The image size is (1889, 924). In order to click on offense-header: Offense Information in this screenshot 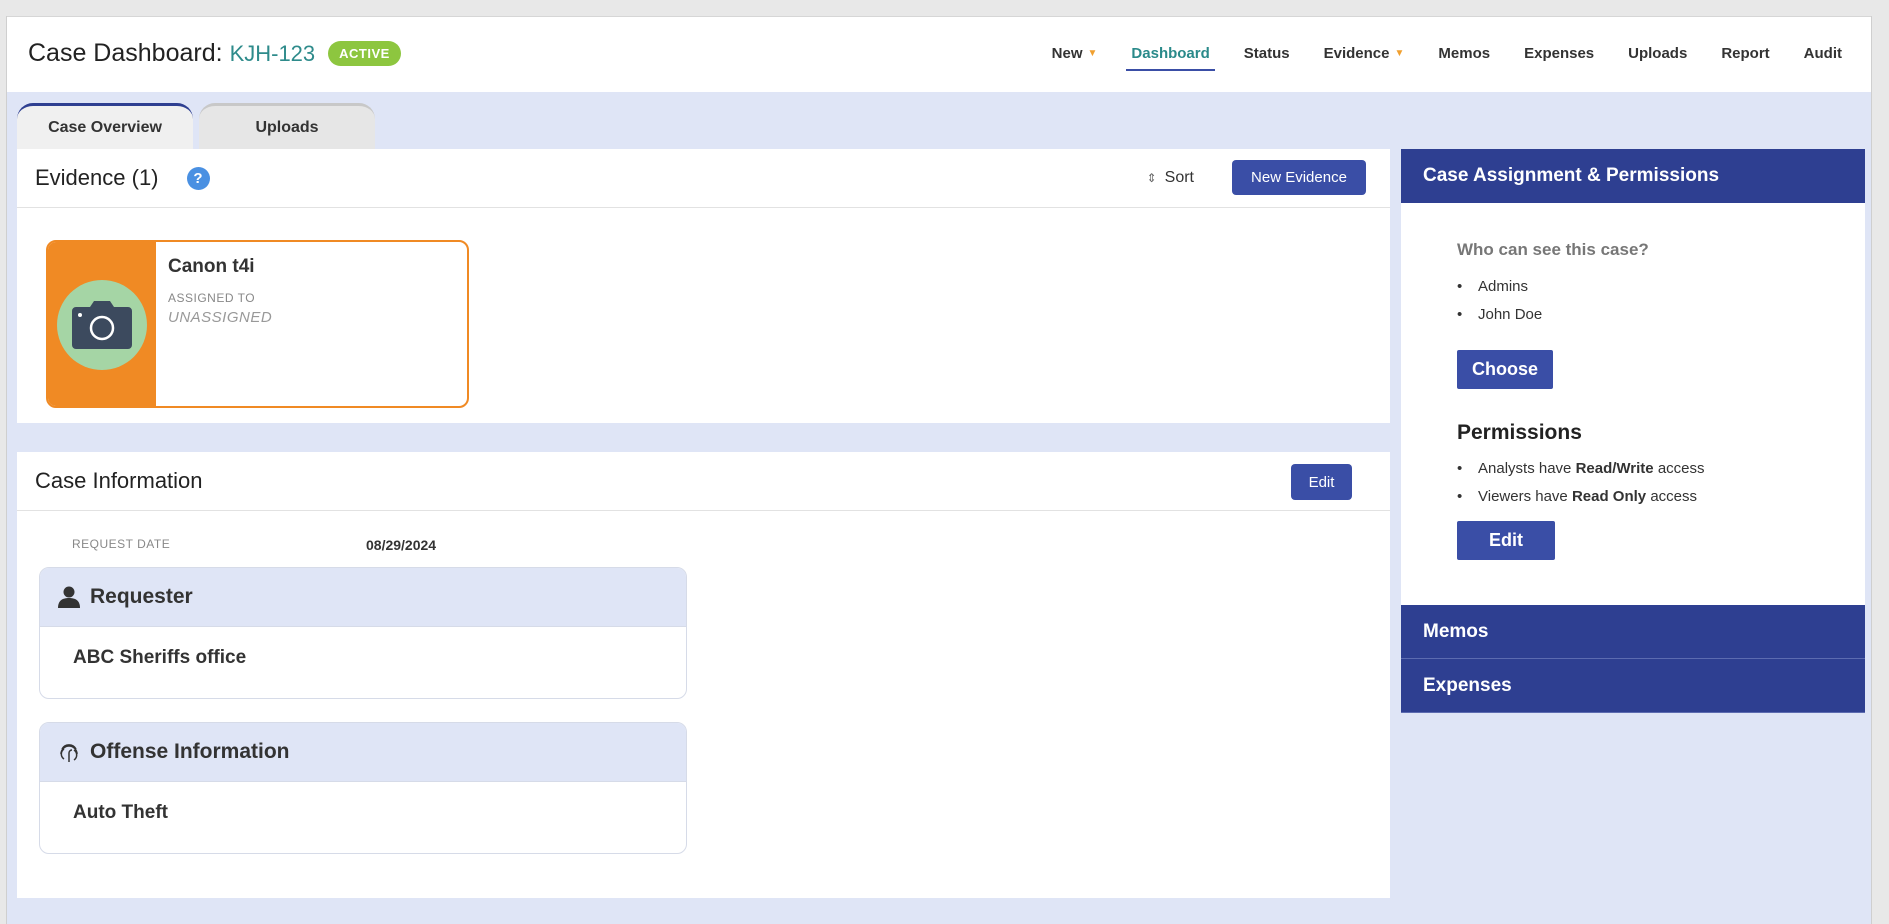, I will do `click(363, 752)`.